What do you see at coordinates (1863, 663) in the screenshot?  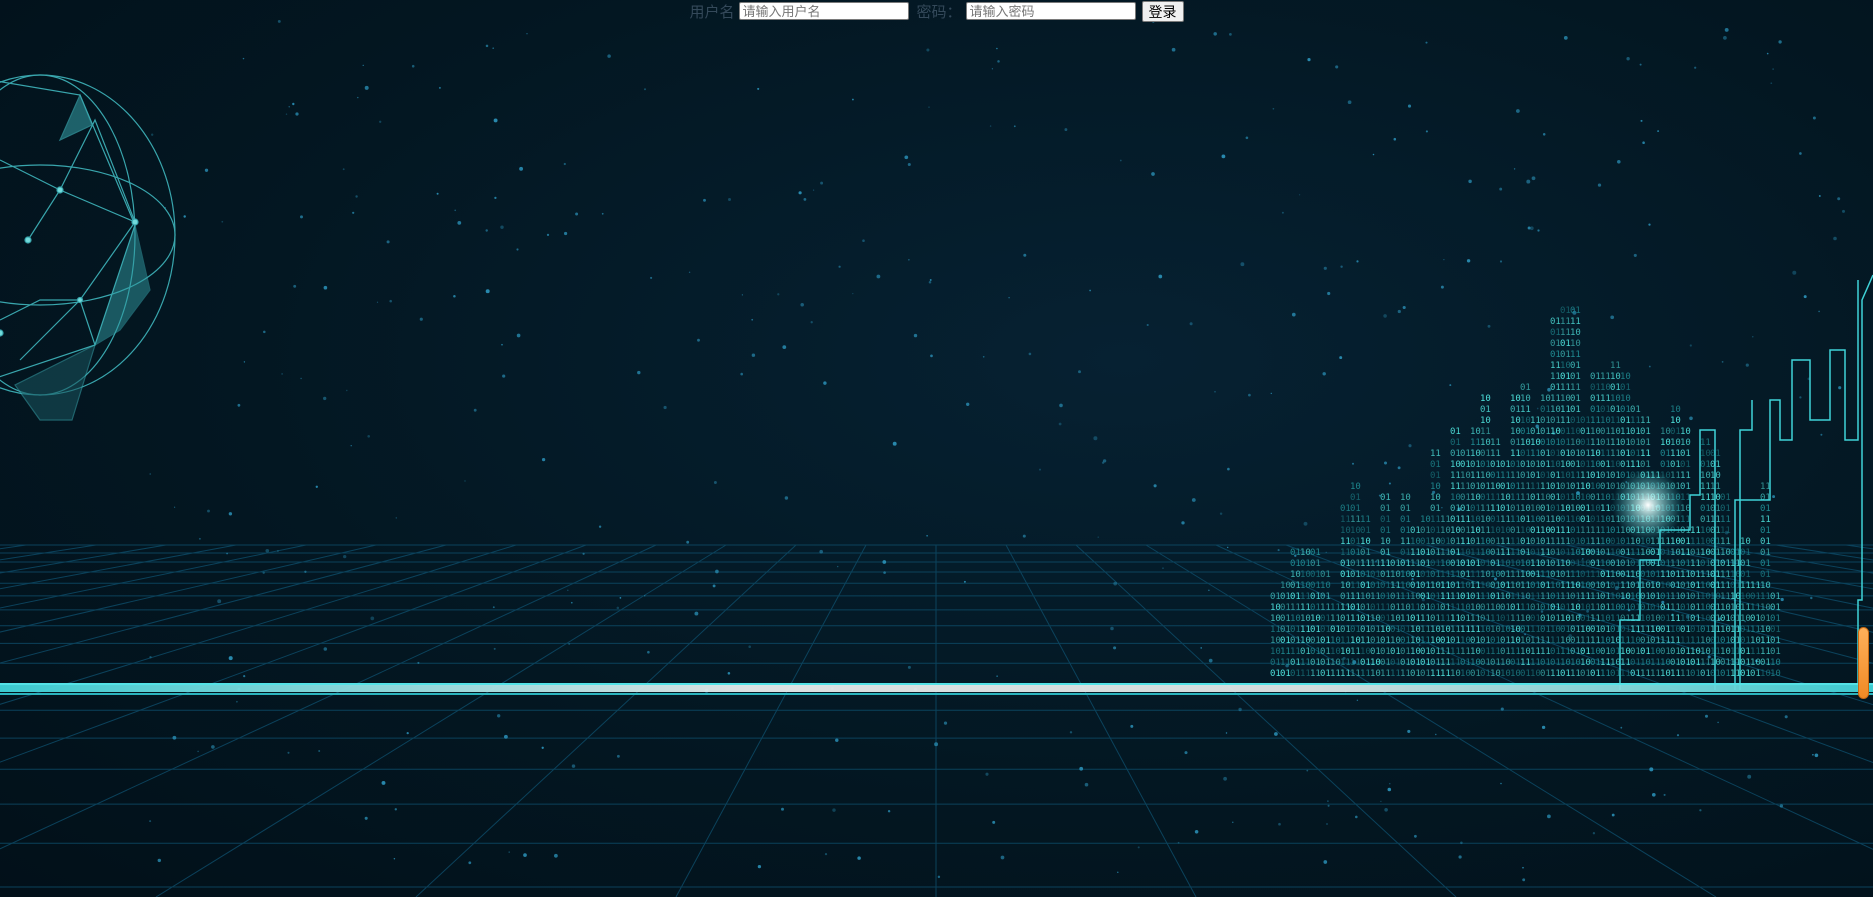 I see `scroll-handle` at bounding box center [1863, 663].